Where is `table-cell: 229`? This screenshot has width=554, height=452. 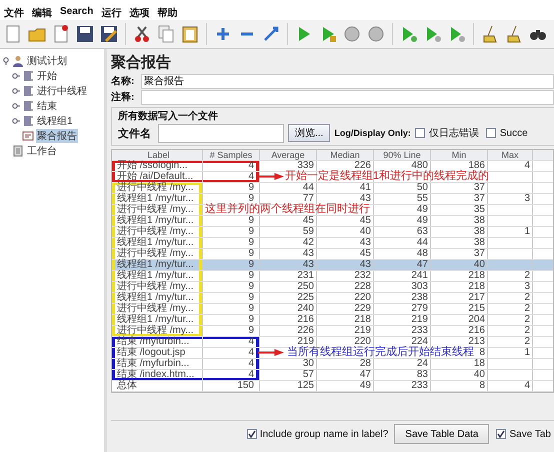 table-cell: 229 is located at coordinates (345, 309).